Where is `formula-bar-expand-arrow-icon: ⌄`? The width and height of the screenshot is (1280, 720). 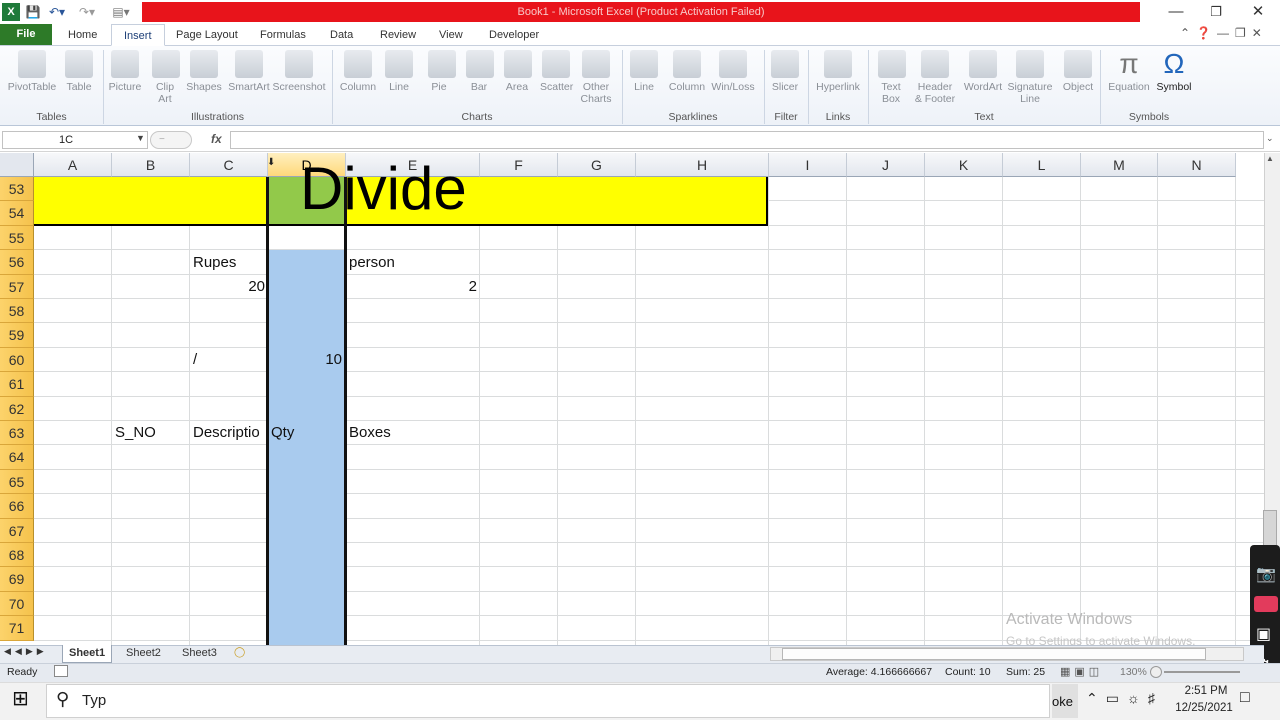
formula-bar-expand-arrow-icon: ⌄ is located at coordinates (1270, 138).